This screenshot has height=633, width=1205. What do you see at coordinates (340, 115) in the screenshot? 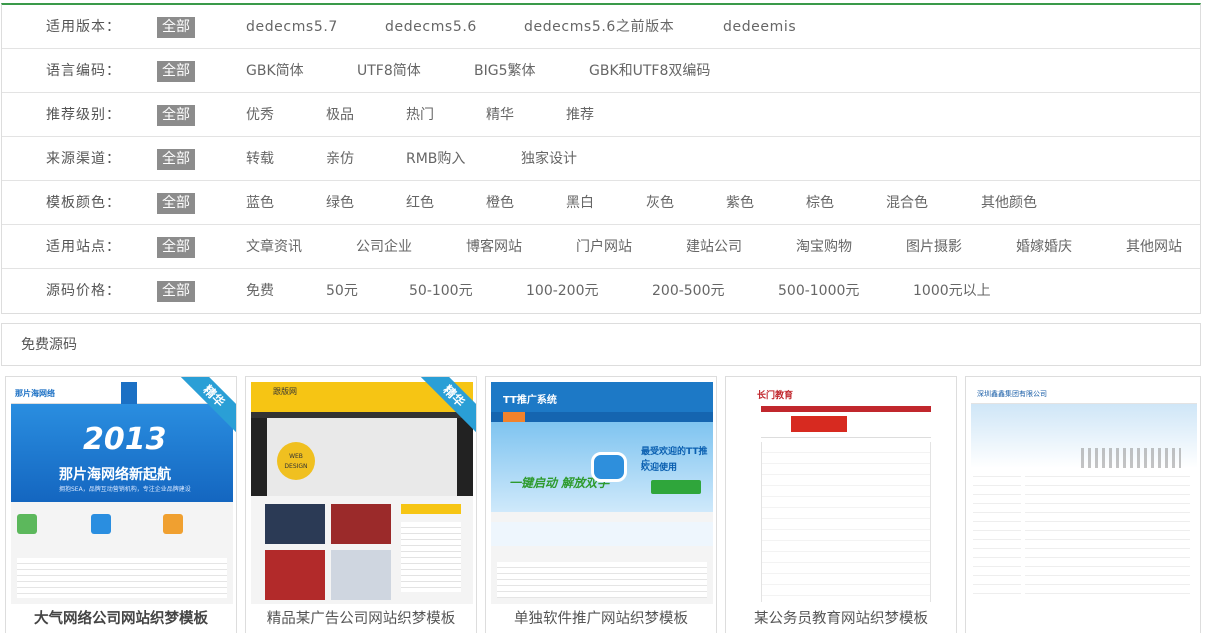
I see `filter-option: 极品` at bounding box center [340, 115].